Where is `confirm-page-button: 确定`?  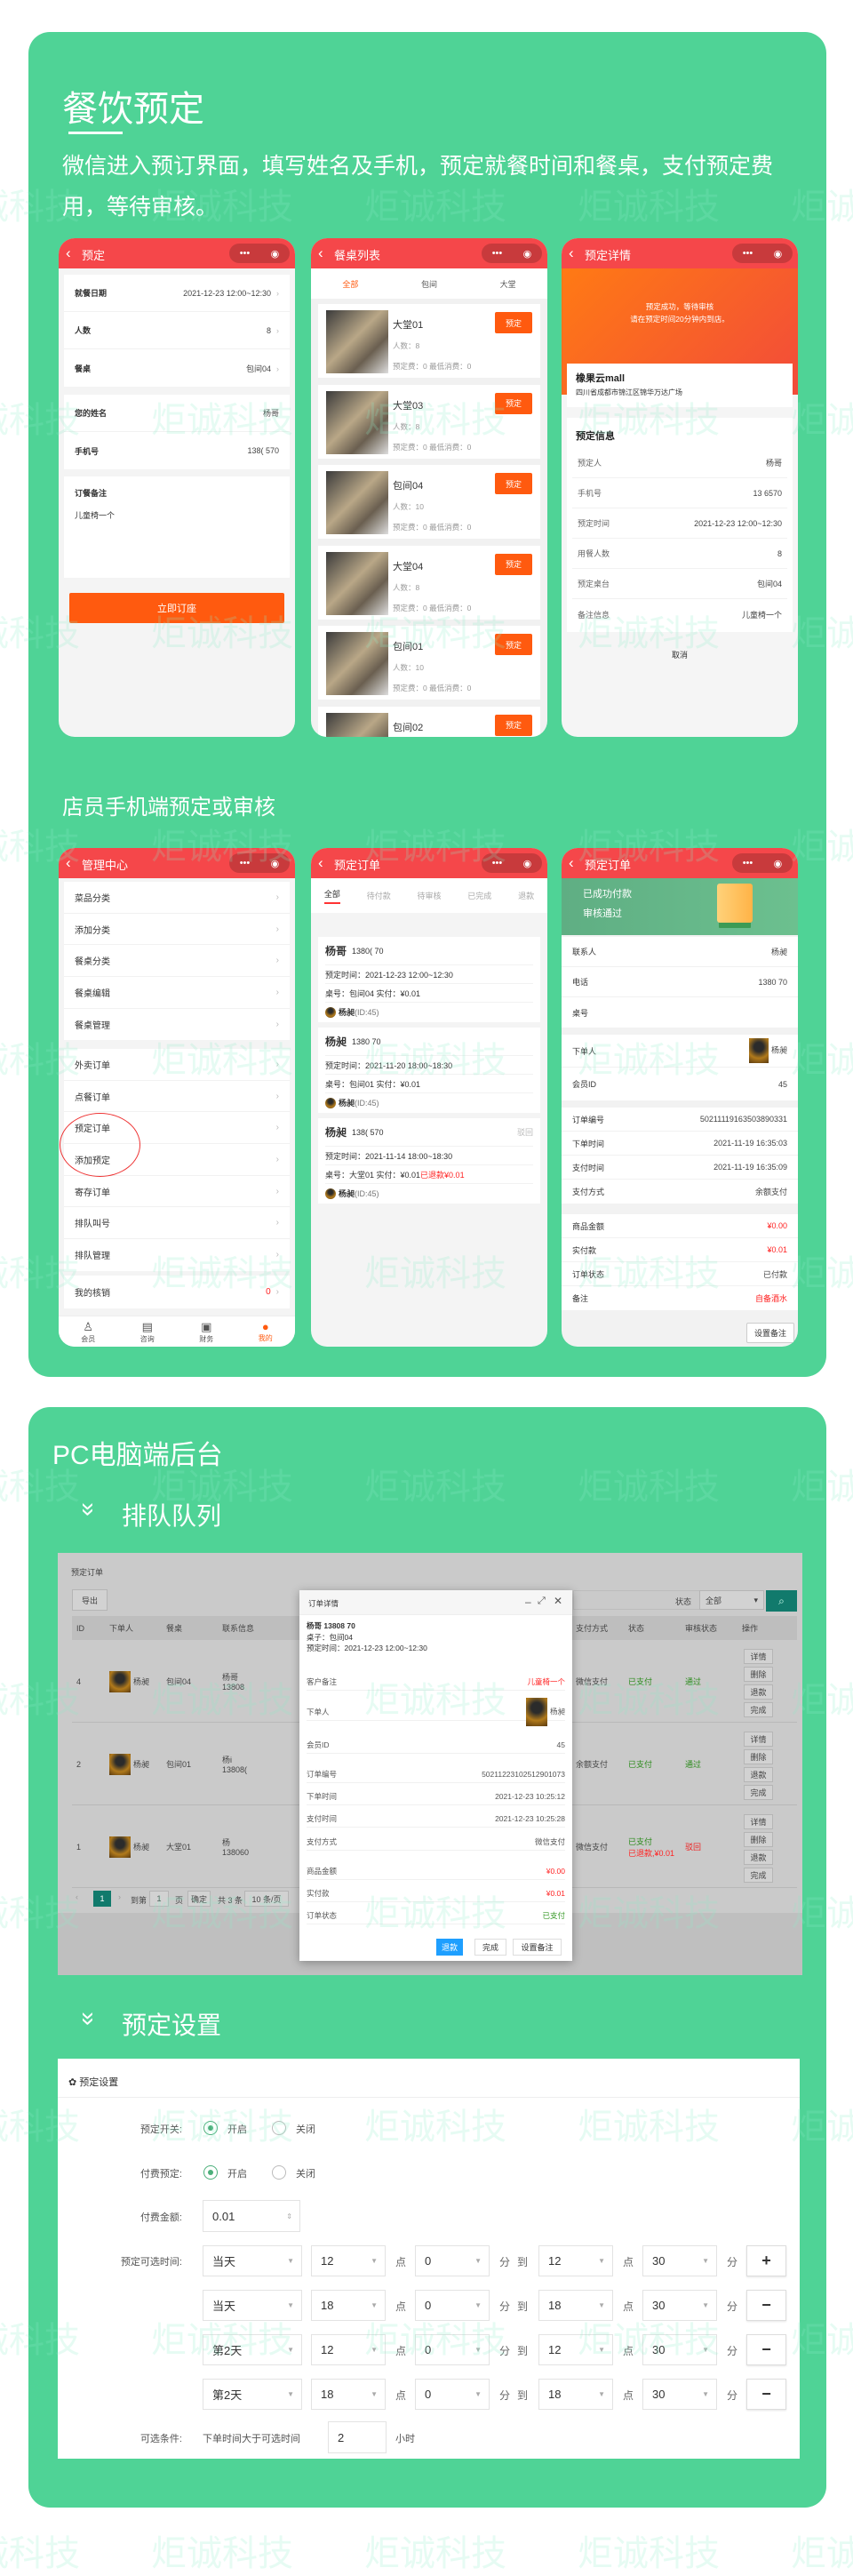
confirm-page-button: 确定 is located at coordinates (199, 1899).